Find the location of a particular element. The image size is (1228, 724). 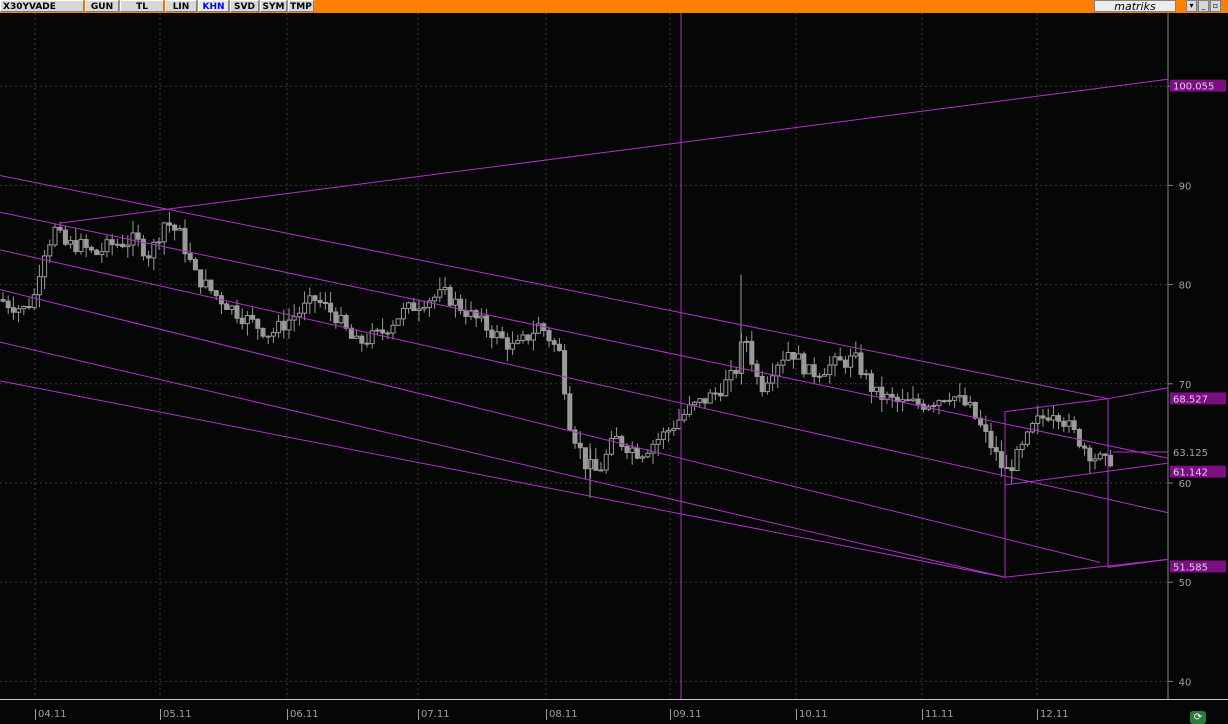

dropdown-icon: ▾ is located at coordinates (1191, 6).